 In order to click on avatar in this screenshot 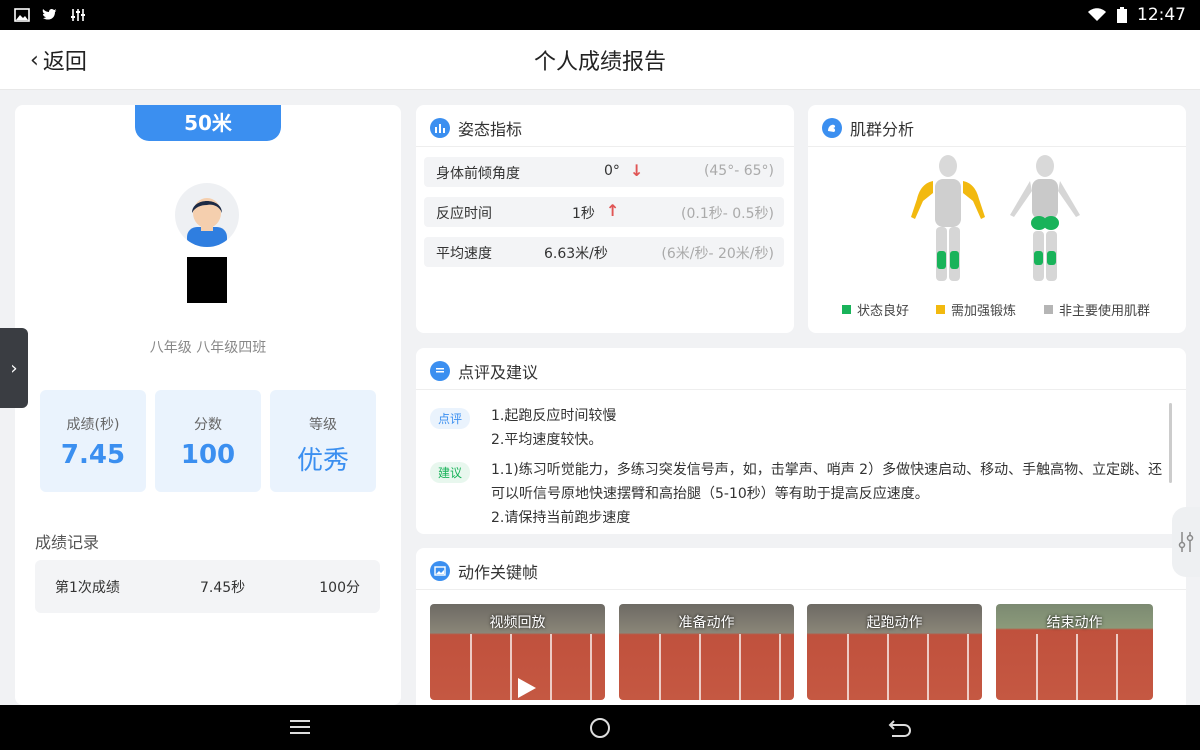, I will do `click(207, 215)`.